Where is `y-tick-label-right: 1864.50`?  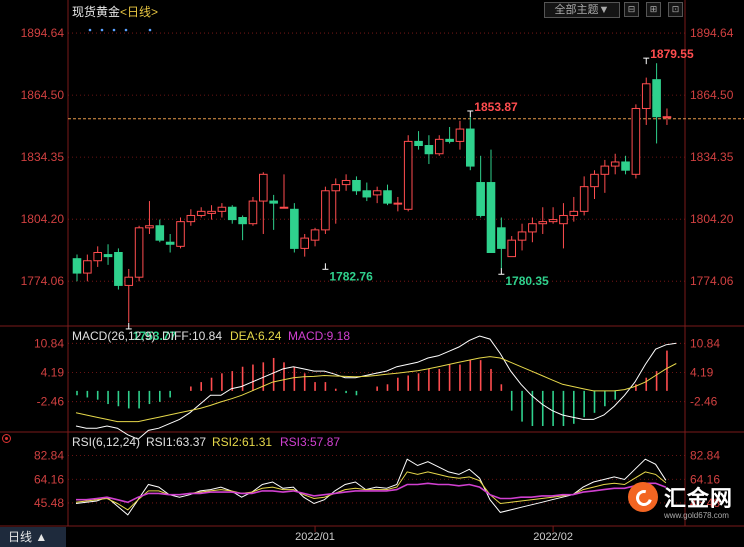 y-tick-label-right: 1864.50 is located at coordinates (712, 95).